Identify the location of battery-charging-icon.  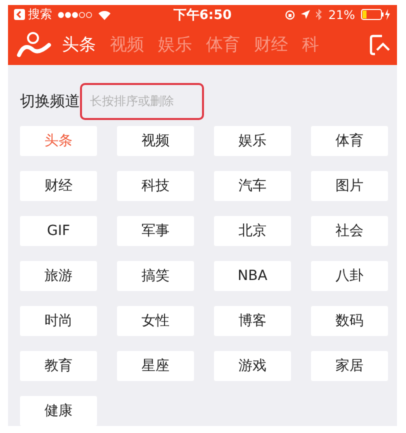
(376, 14).